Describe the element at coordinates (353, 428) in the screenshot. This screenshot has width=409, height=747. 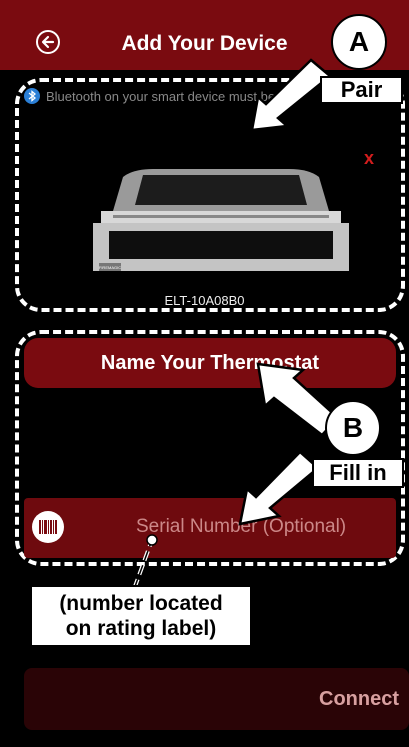
I see `annotation-b-circle: B` at that location.